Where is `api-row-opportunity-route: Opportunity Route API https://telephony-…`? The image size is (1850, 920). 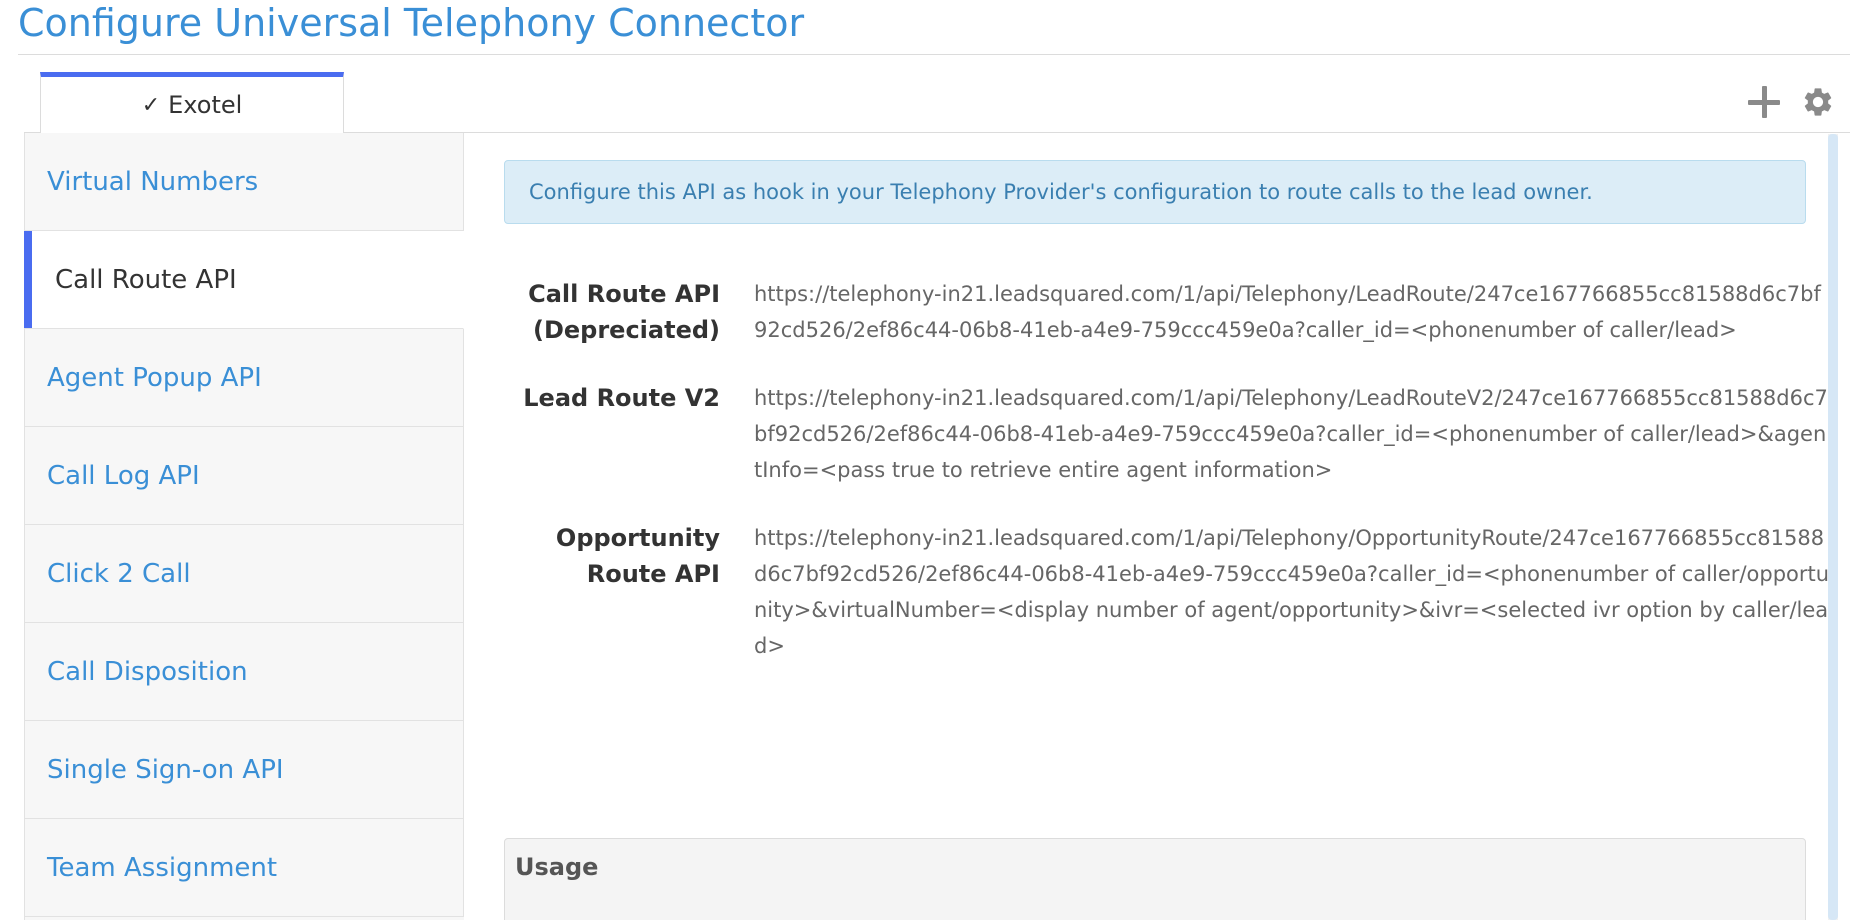
api-row-opportunity-route: Opportunity Route API https://telephony-… is located at coordinates (1169, 592).